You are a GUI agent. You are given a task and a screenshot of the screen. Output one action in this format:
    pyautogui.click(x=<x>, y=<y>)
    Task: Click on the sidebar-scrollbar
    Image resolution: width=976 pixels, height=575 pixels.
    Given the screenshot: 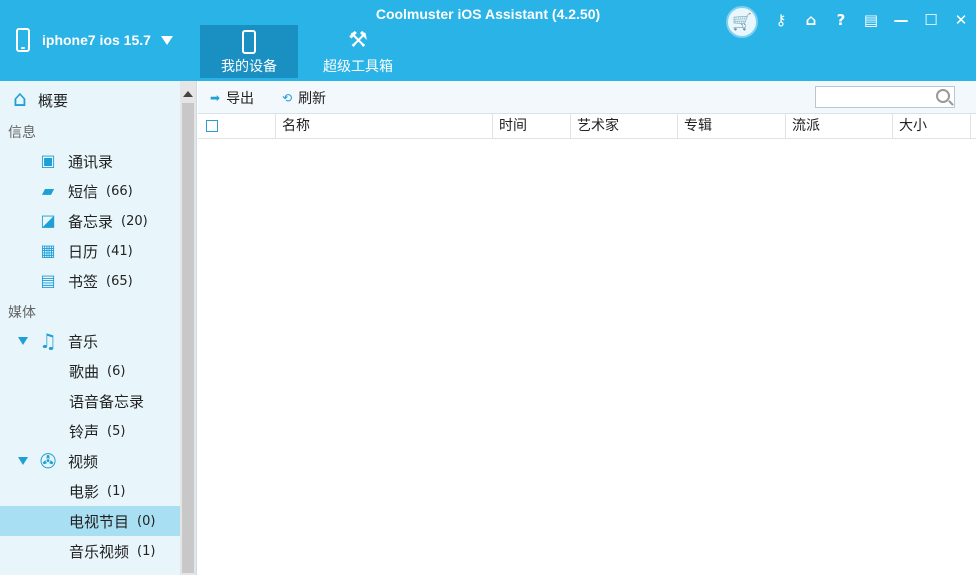 What is the action you would take?
    pyautogui.click(x=188, y=328)
    